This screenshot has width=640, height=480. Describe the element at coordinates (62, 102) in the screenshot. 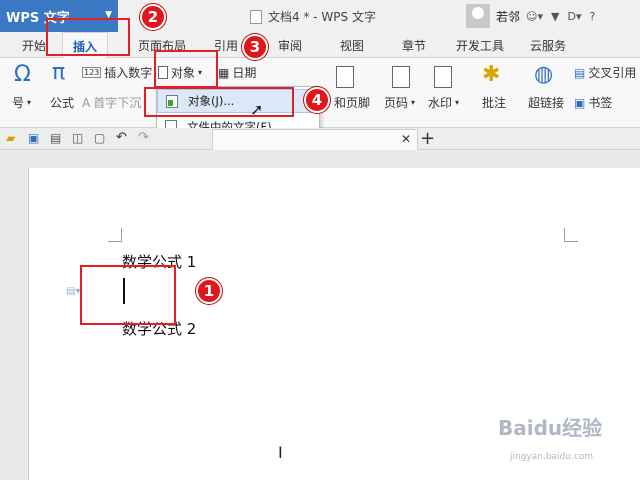

I see `formula-button: 公式` at that location.